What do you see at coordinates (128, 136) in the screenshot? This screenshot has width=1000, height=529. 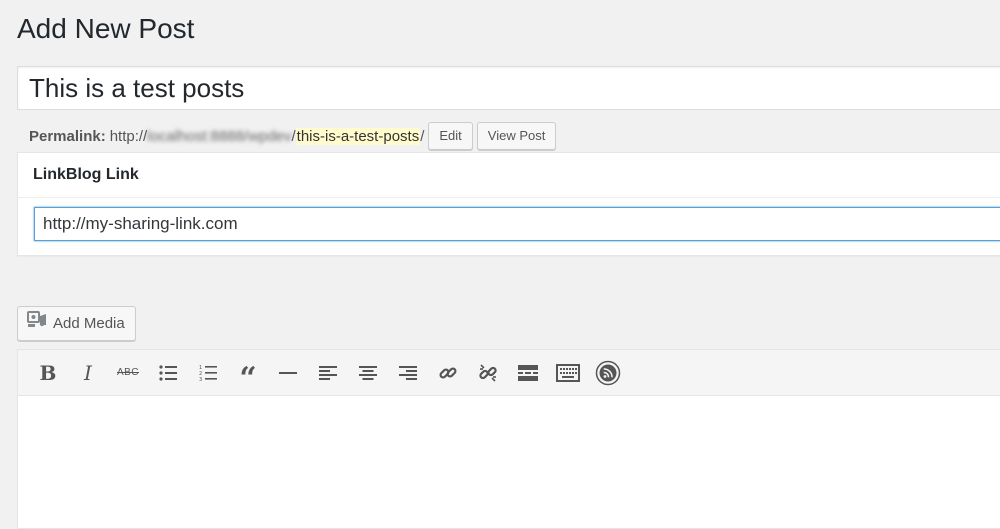 I see `permalink-prefix: http://` at bounding box center [128, 136].